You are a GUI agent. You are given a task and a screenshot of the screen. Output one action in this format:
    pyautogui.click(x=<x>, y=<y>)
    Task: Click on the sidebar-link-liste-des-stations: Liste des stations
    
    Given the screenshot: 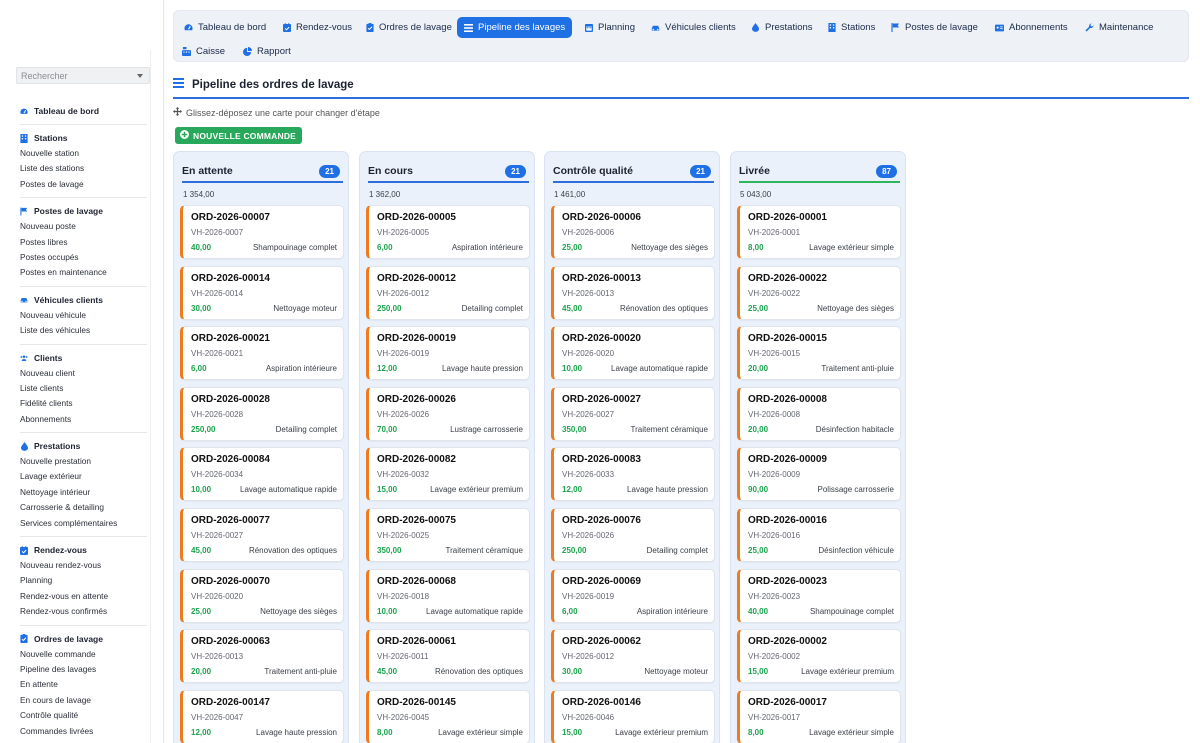 What is the action you would take?
    pyautogui.click(x=83, y=168)
    